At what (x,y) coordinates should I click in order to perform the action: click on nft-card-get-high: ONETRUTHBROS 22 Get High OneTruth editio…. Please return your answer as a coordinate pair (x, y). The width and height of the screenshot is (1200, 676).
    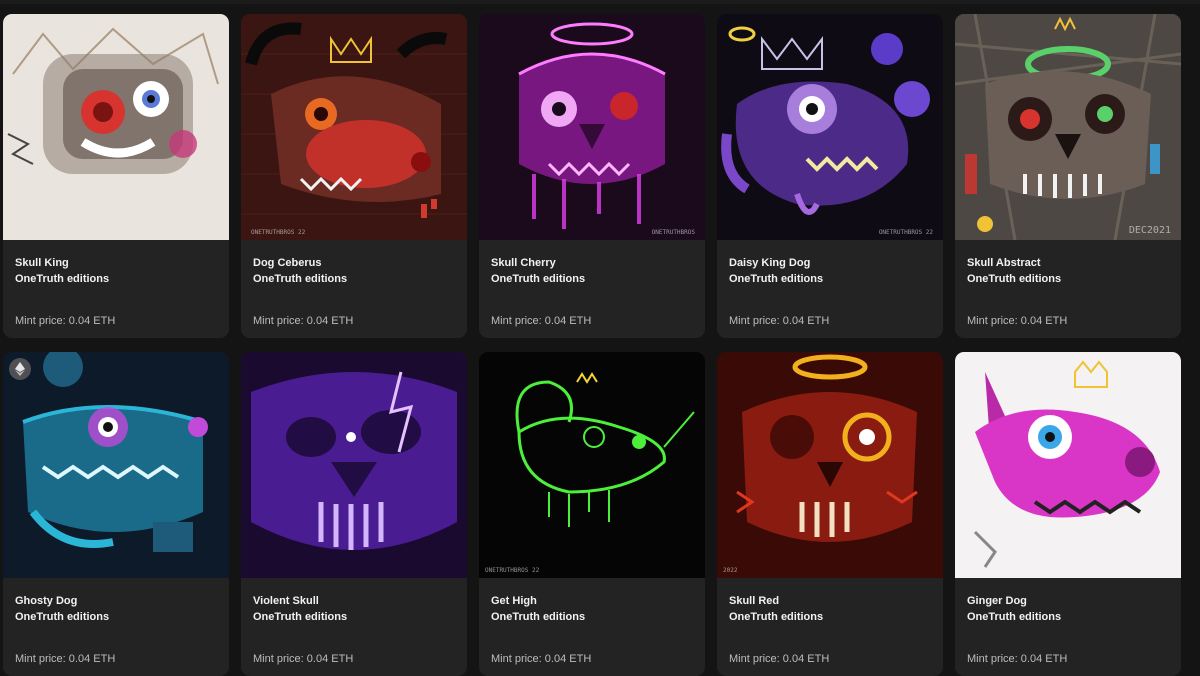
    Looking at the image, I should click on (592, 514).